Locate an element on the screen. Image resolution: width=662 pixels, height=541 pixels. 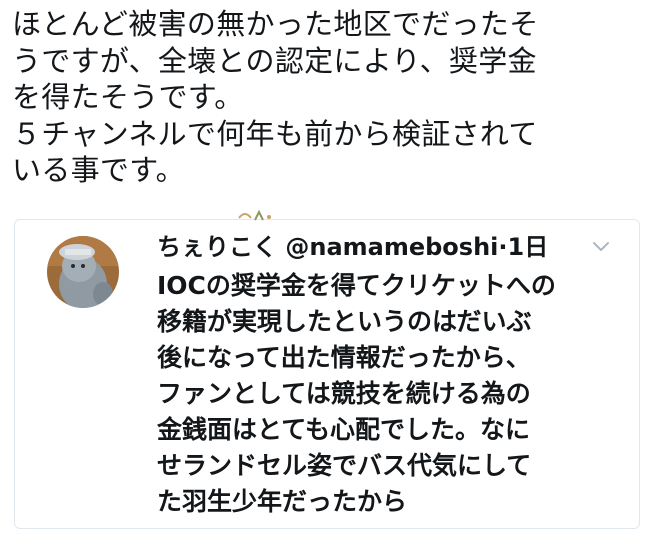
tweet-text-line: ほとんど被害の無かった地区でだったそ is located at coordinates (275, 24).